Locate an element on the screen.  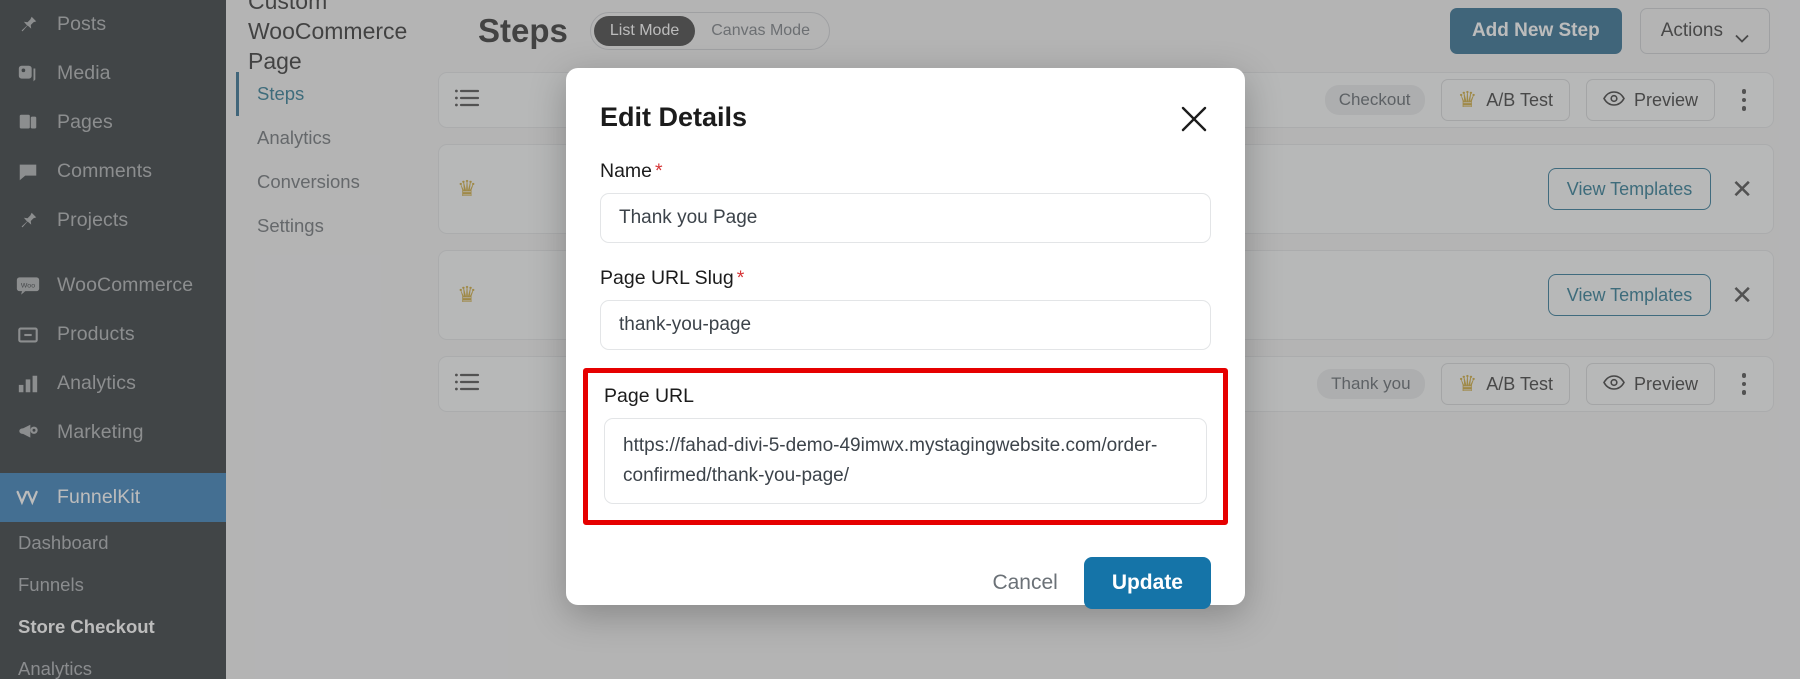
slug-field-group: Page URL Slug * thank-you-page is located at coordinates (905, 308).